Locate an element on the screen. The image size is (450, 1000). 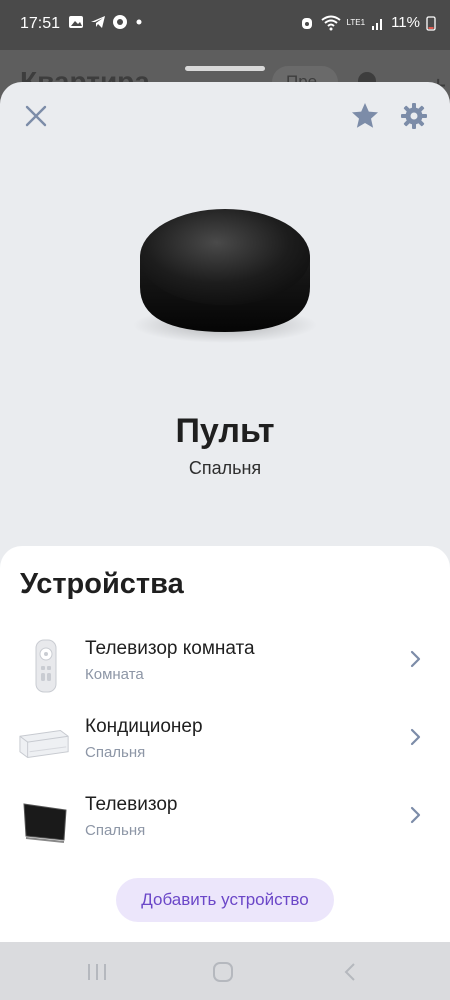
recent-apps-icon is located at coordinates (97, 972).